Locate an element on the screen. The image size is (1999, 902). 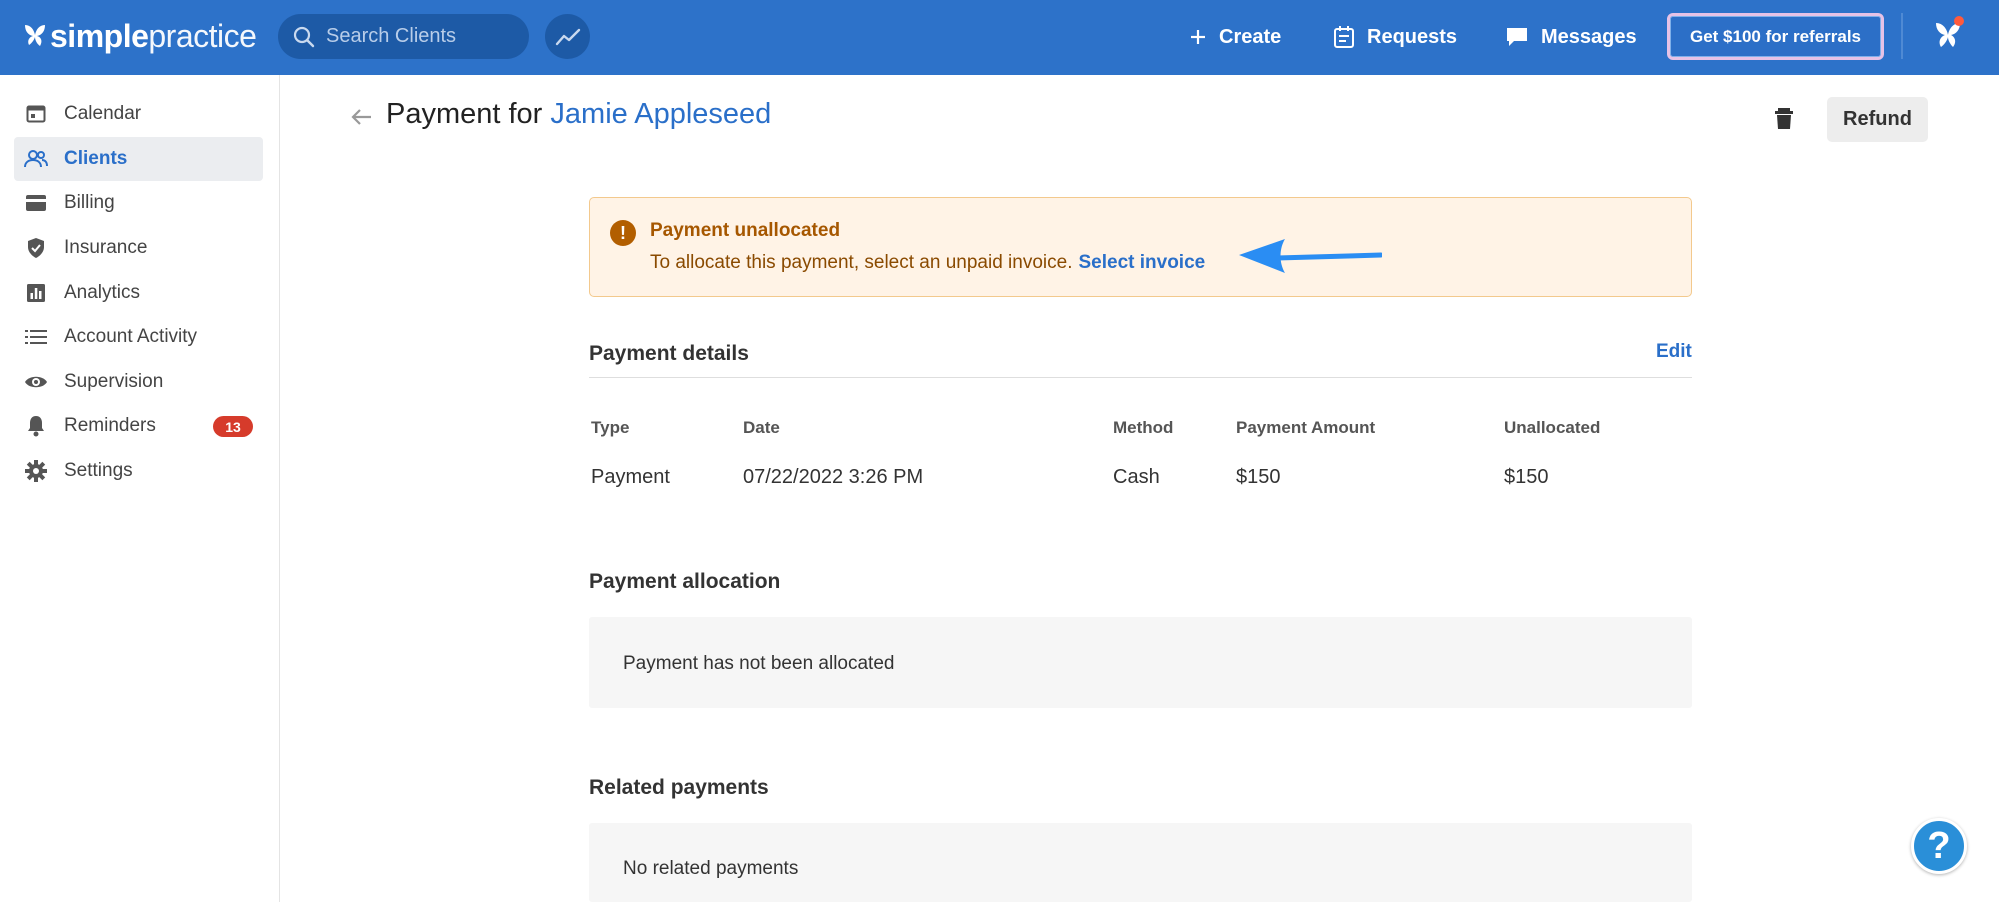
sidebar-item-supervision: Supervision is located at coordinates (138, 382).